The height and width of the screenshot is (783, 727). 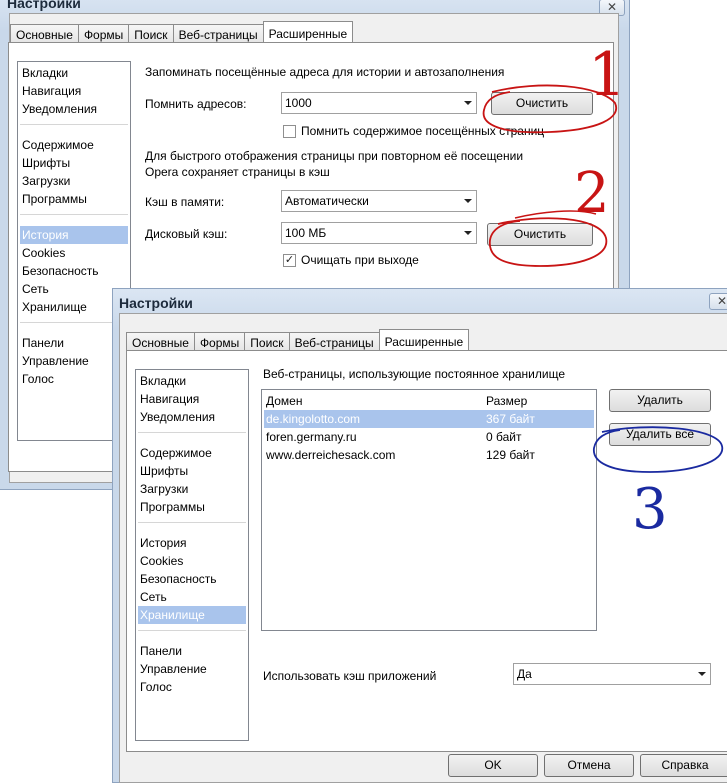 I want to click on remember-addresses-value: 1000, so click(x=298, y=103).